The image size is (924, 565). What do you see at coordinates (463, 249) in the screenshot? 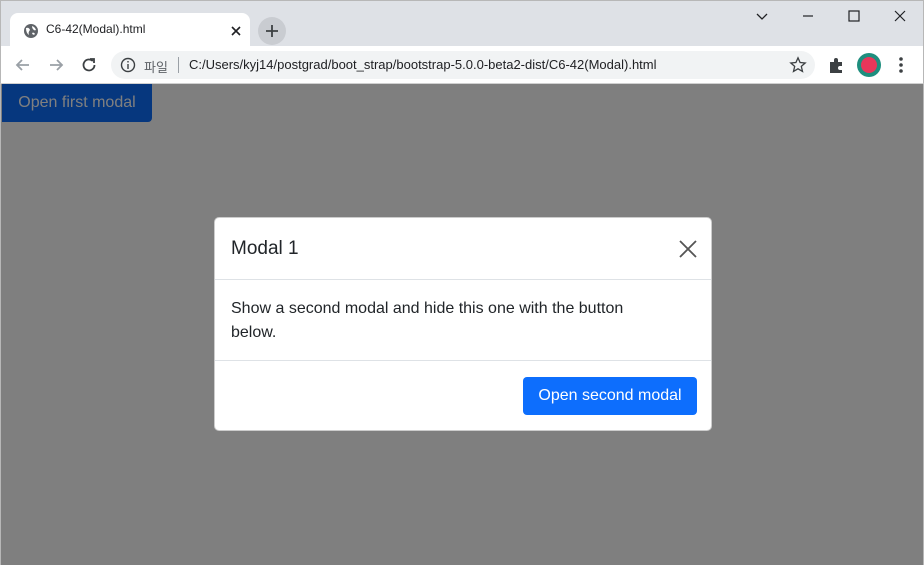
I see `modal-header: Modal 1` at bounding box center [463, 249].